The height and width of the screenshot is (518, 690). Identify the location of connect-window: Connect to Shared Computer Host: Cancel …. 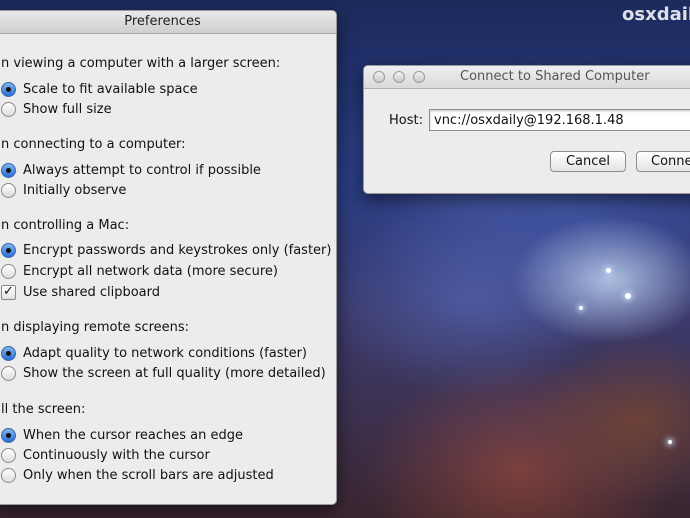
(526, 129).